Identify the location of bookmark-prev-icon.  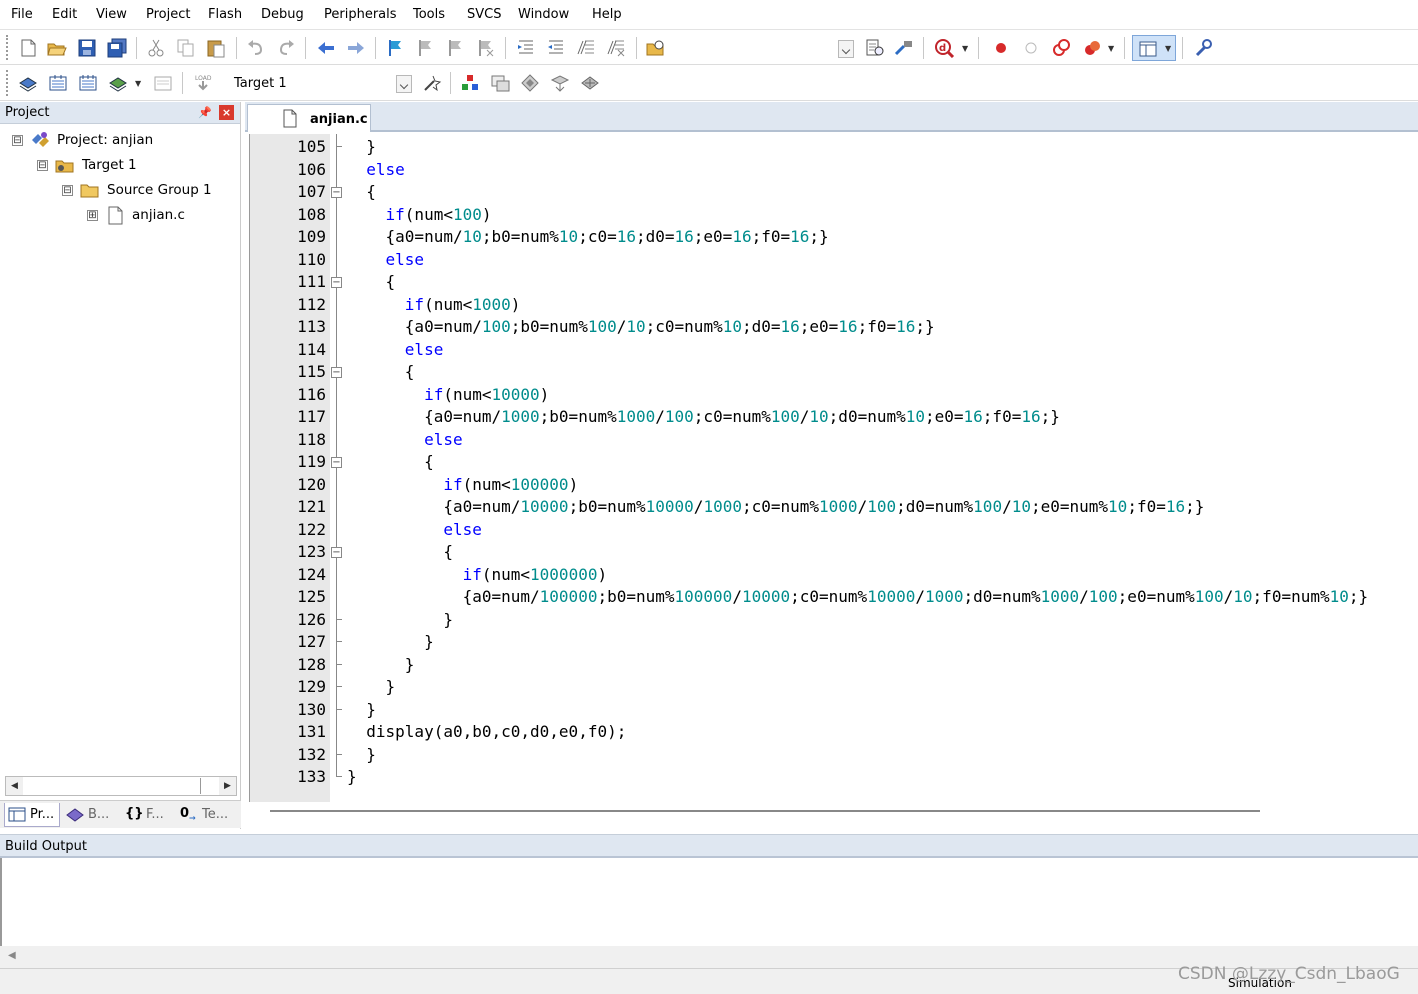
(426, 48).